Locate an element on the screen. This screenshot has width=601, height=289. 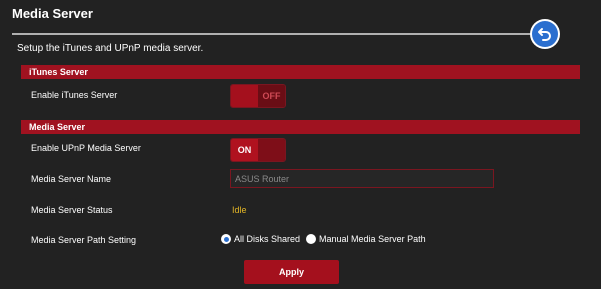
server-name-input is located at coordinates (362, 178).